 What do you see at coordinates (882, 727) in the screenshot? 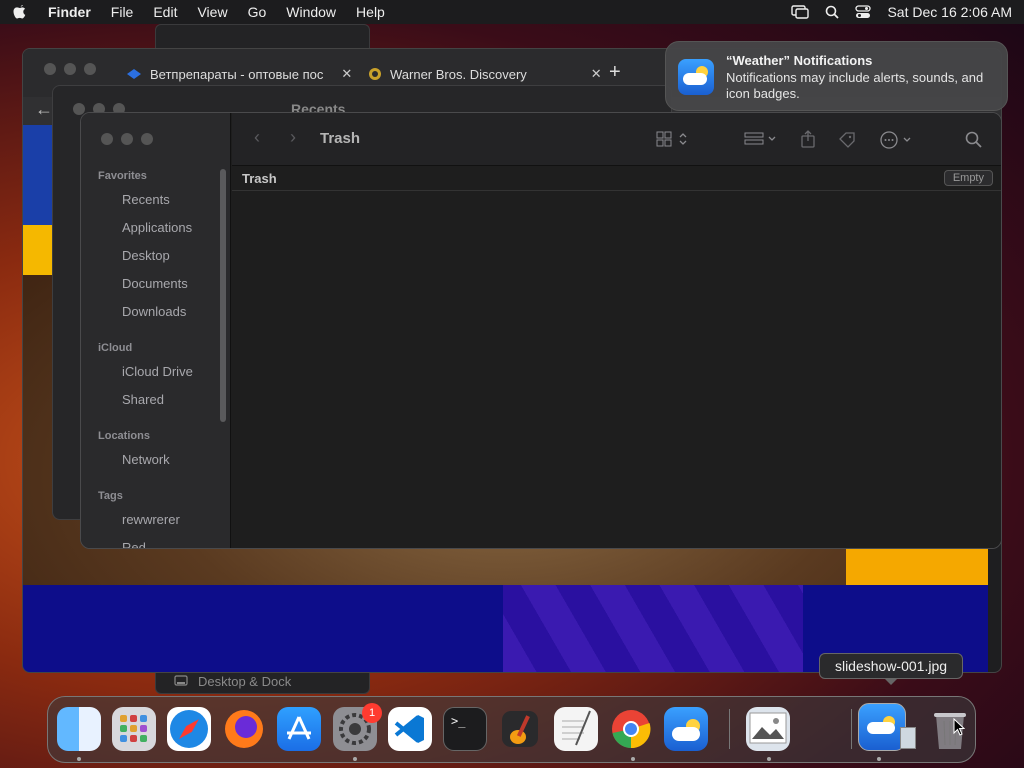
I see `weather-minimized-dock-icon` at bounding box center [882, 727].